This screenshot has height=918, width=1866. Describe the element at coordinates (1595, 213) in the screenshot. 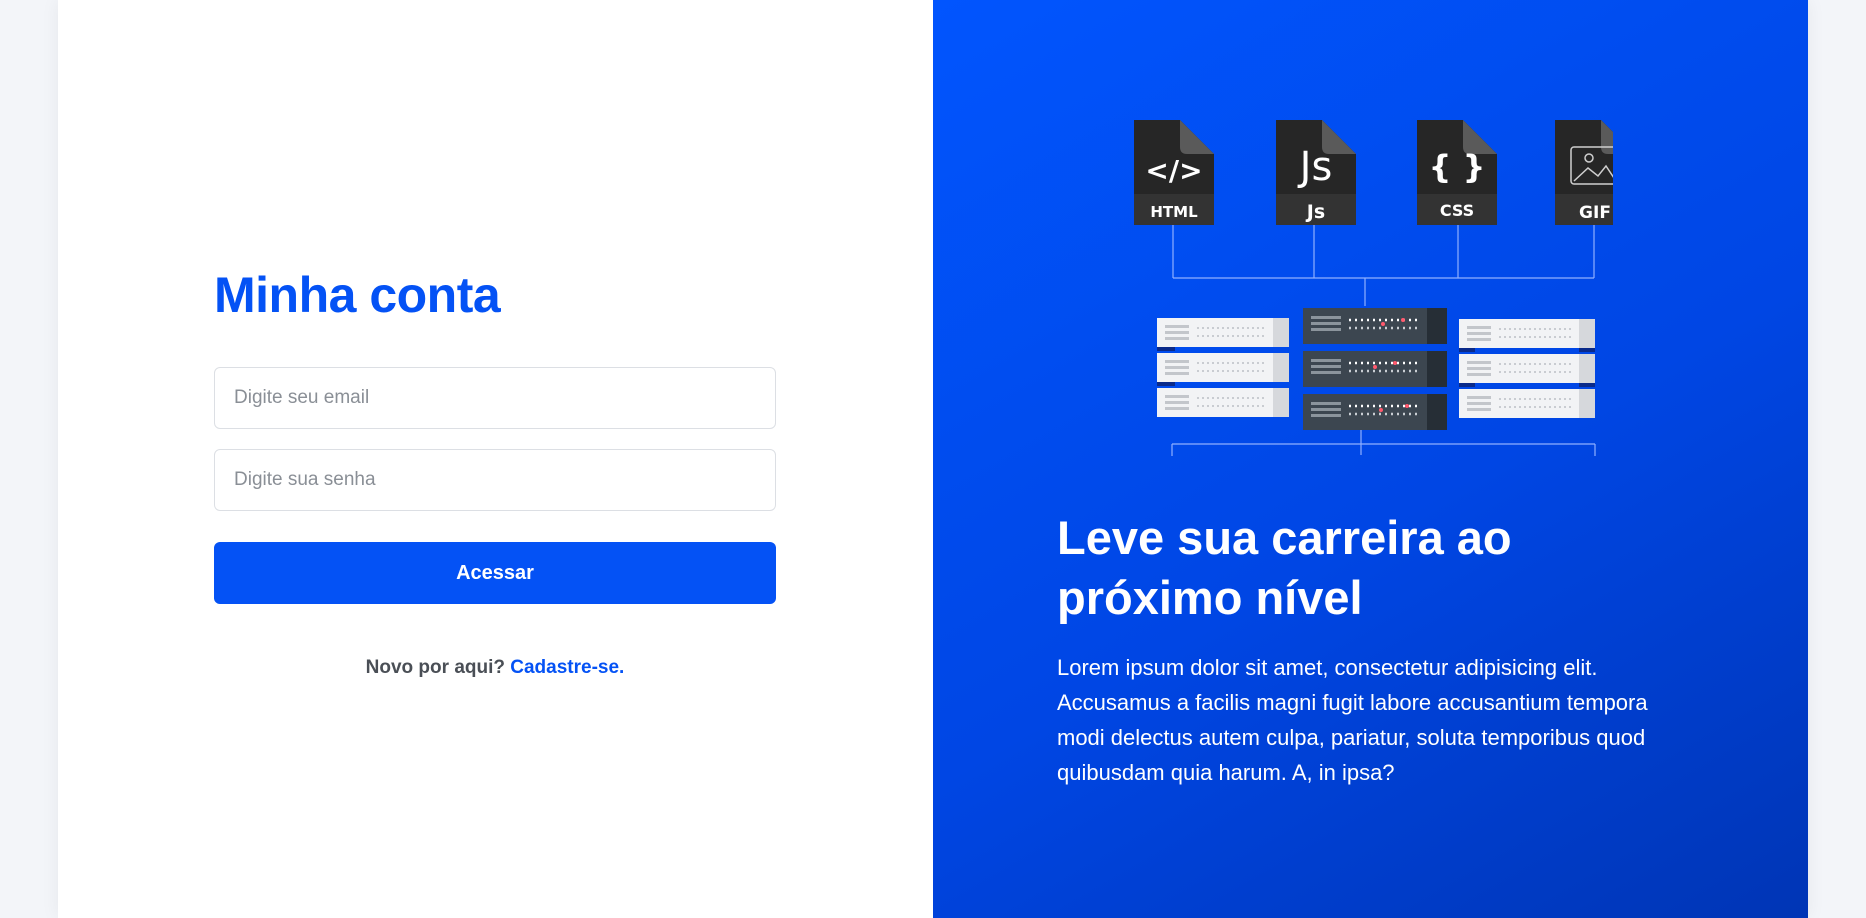

I see `gif-file-label: GIF` at that location.